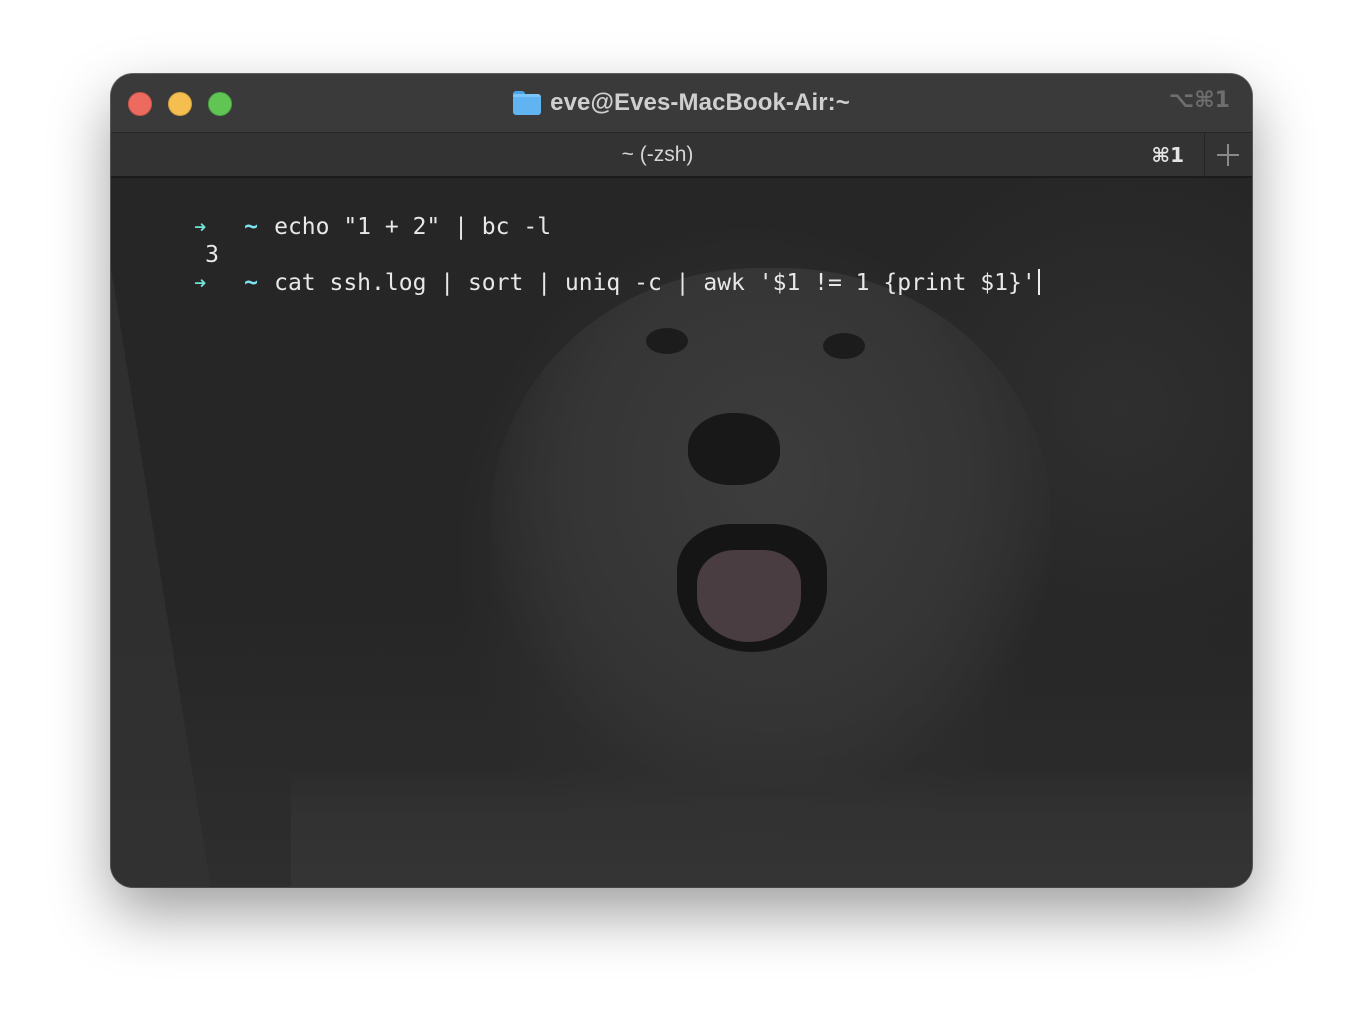 The width and height of the screenshot is (1364, 1036). Describe the element at coordinates (1199, 100) in the screenshot. I see `window-shortcut-label: ⌥⌘1` at that location.